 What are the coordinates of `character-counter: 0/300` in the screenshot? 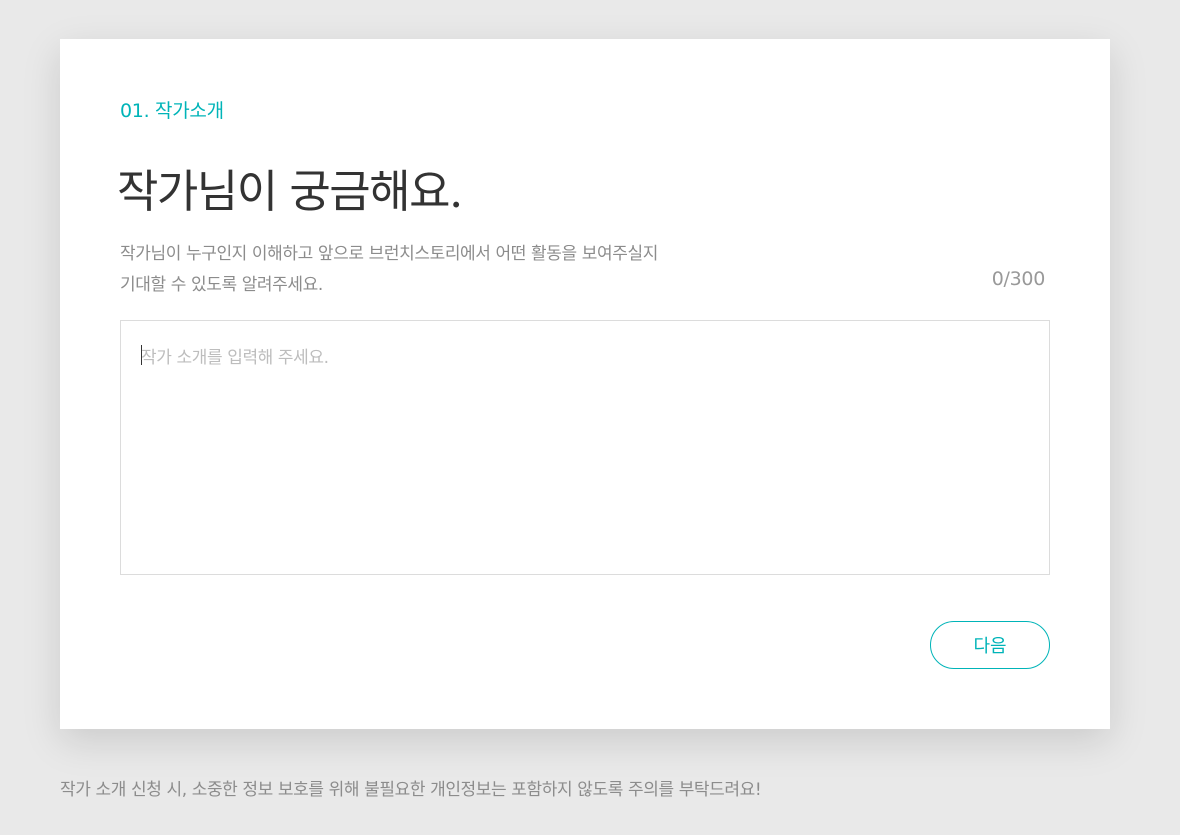 It's located at (1018, 279).